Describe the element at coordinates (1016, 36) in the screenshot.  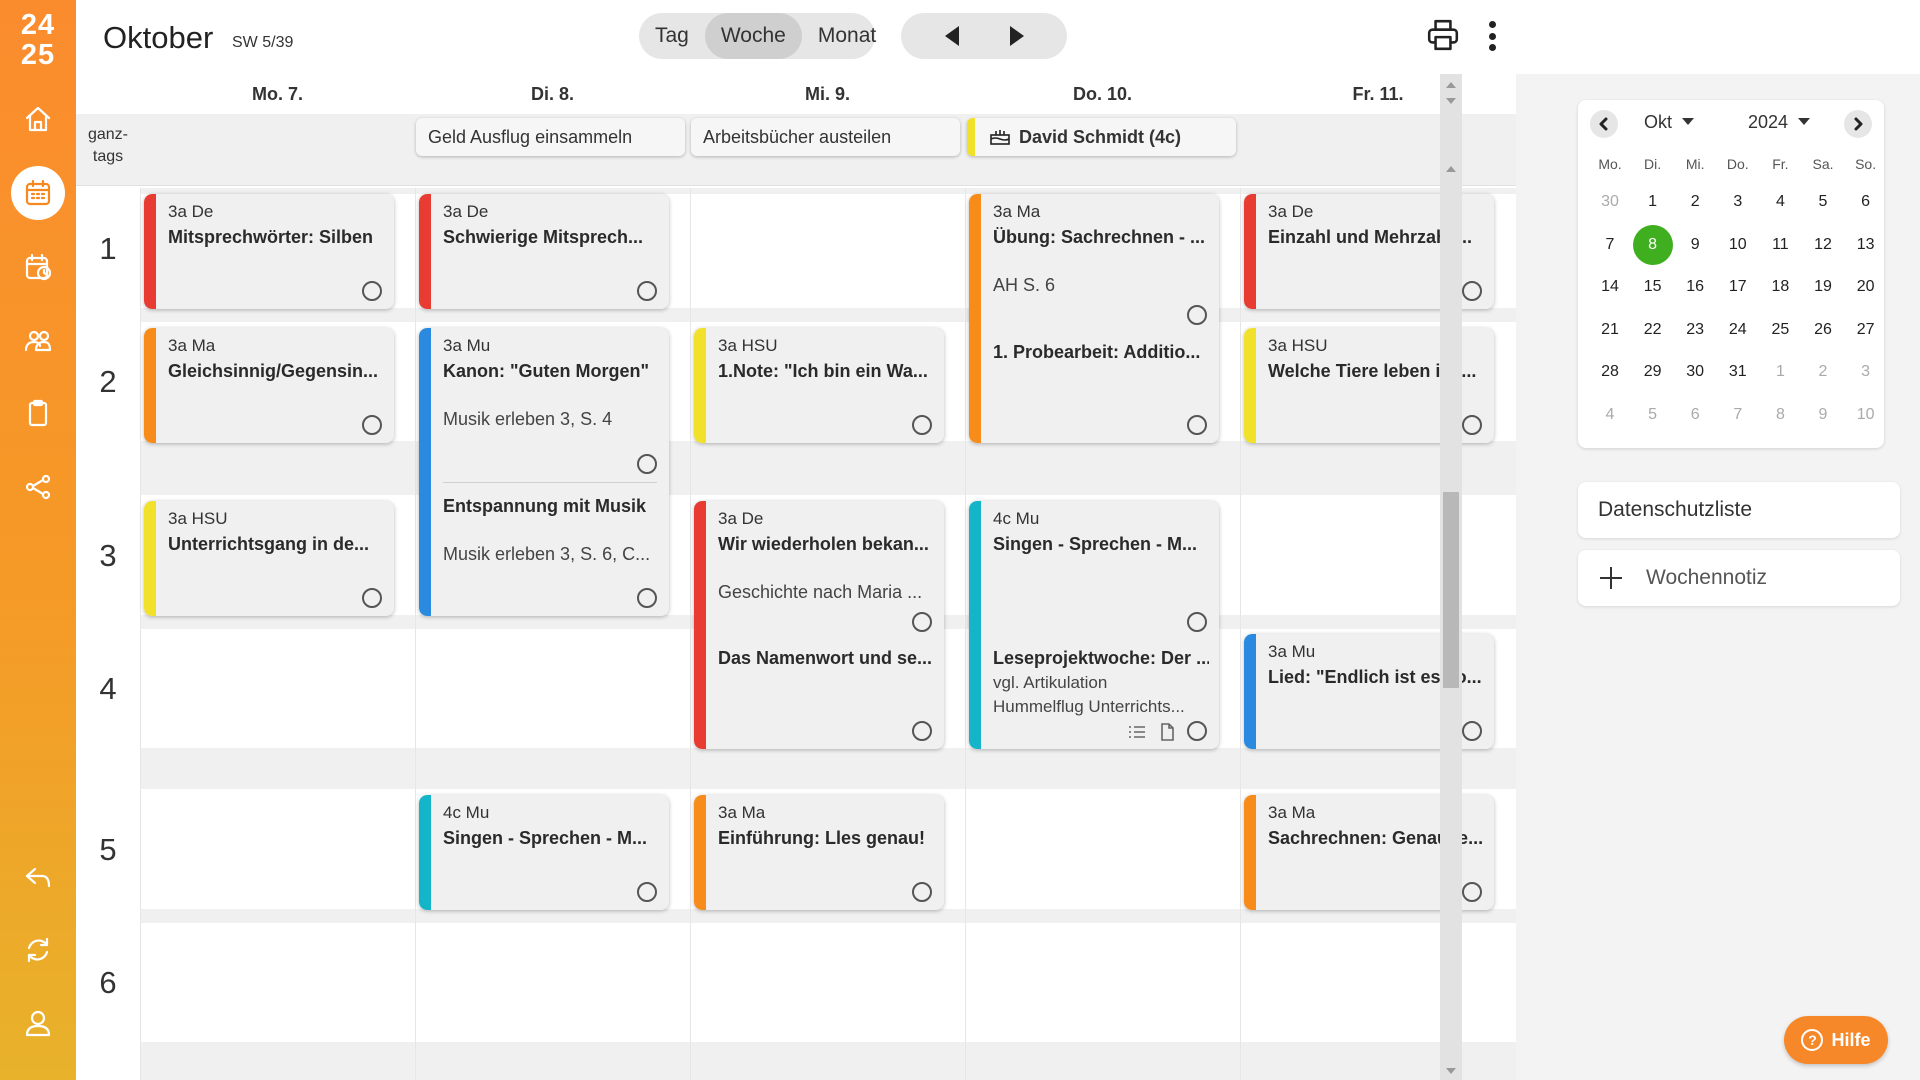
I see `next-week-icon` at that location.